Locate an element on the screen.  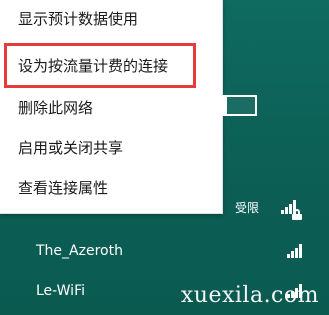
menu-item-toggle-sharing: 启用或关闭共享 is located at coordinates (70, 148).